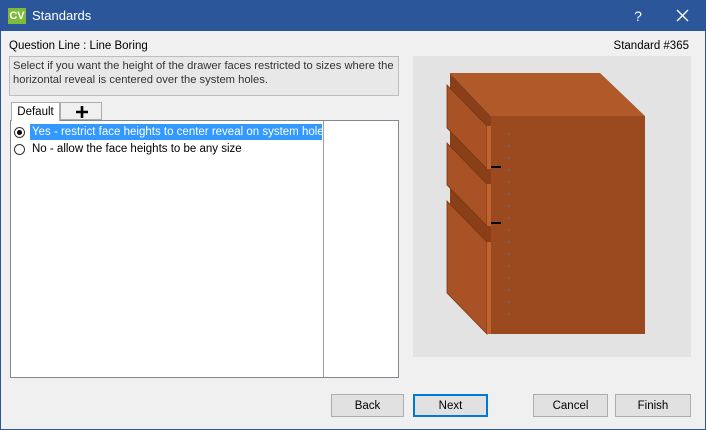 This screenshot has height=430, width=706. I want to click on finish-button: Finish, so click(653, 405).